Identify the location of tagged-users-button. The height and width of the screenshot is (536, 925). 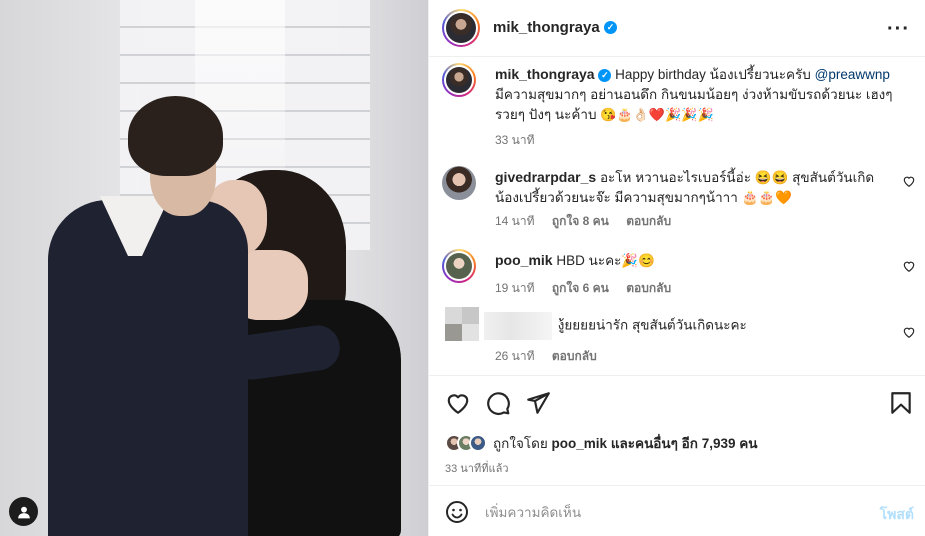
(23, 511).